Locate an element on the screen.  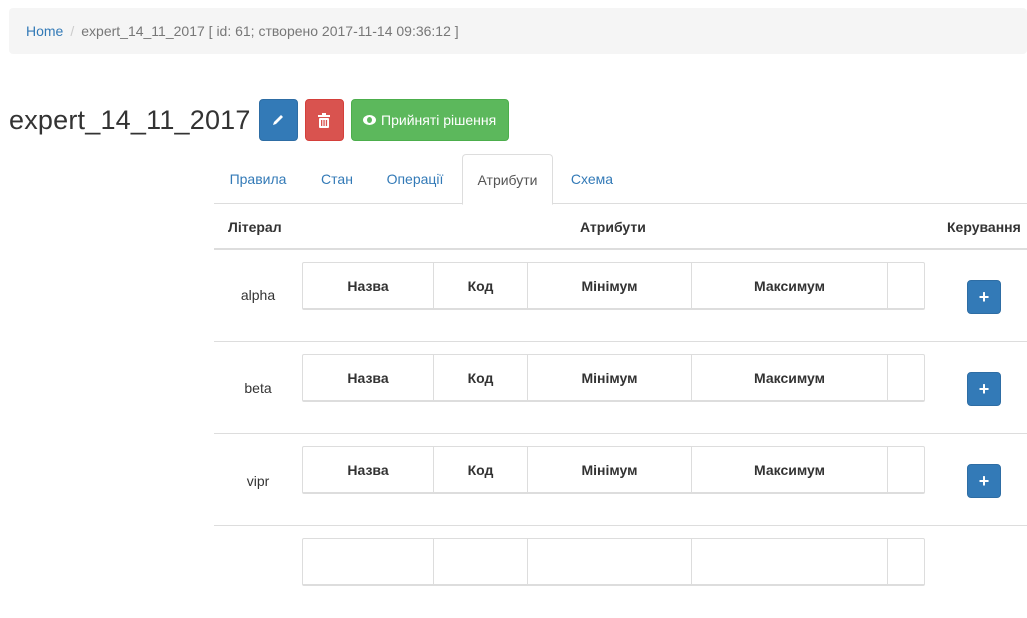
decisions-button: Прийняті рішення is located at coordinates (429, 120).